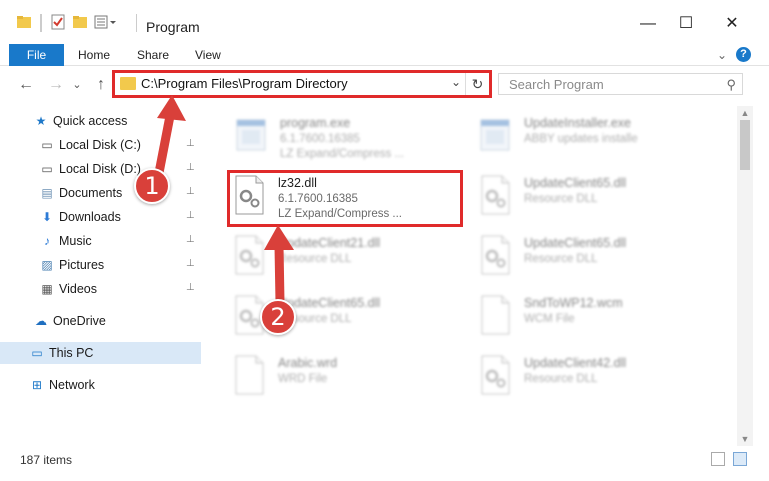  What do you see at coordinates (279, 237) in the screenshot?
I see `arrow-2-head` at bounding box center [279, 237].